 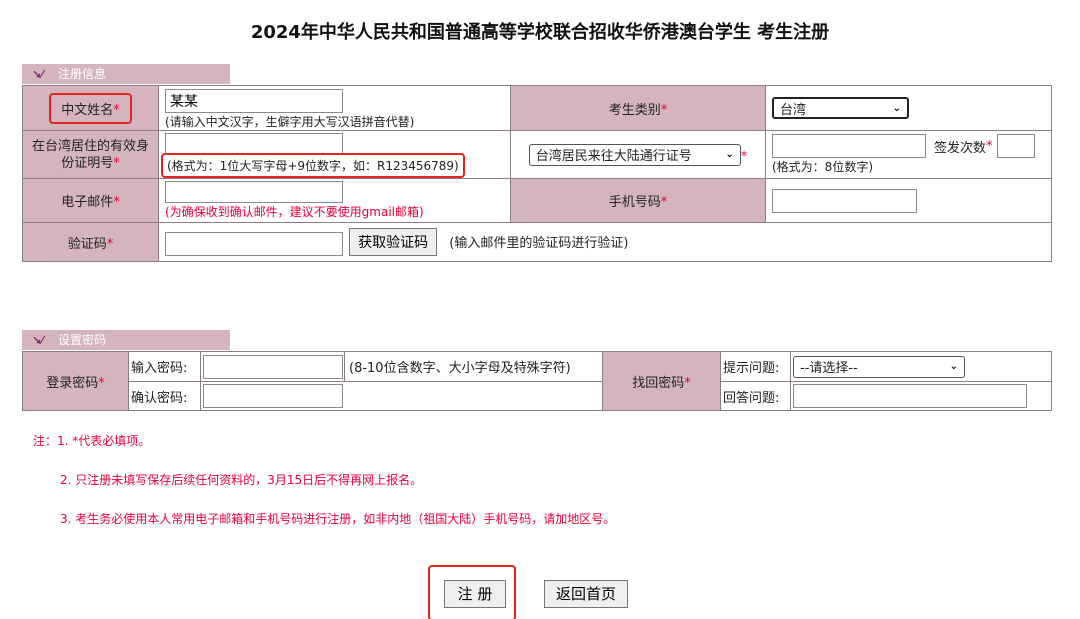 What do you see at coordinates (393, 242) in the screenshot?
I see `get-code-button: 获取验证码` at bounding box center [393, 242].